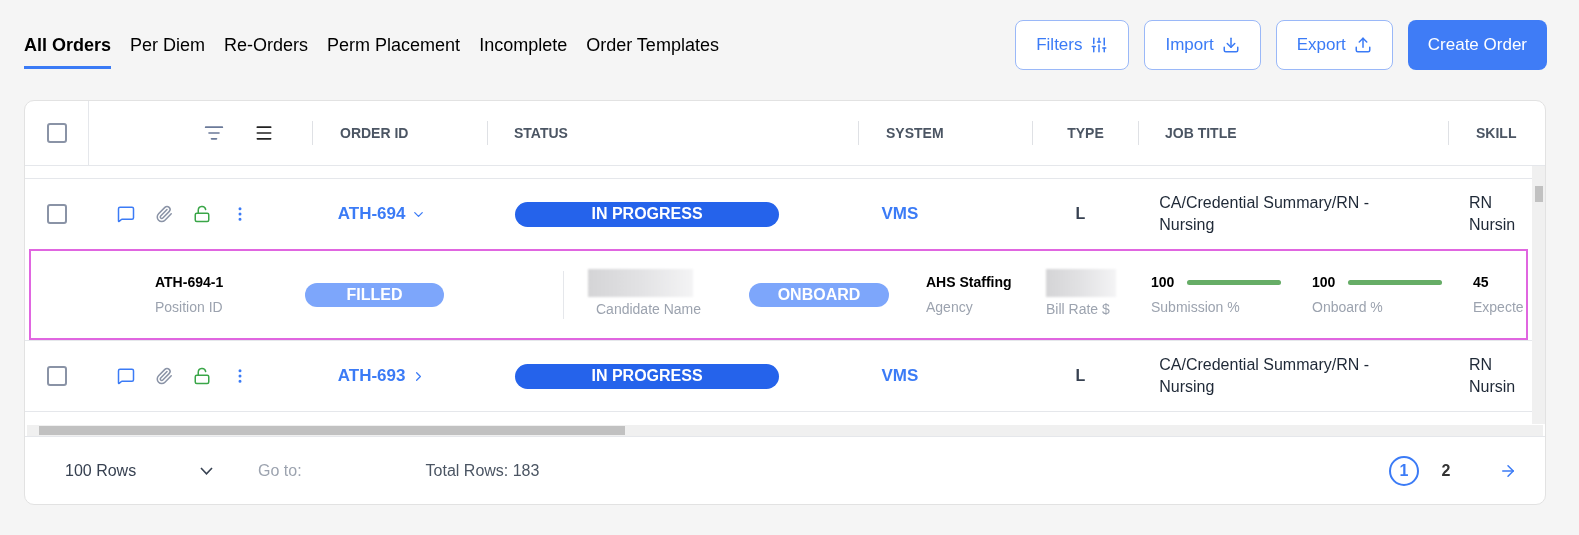 Image resolution: width=1579 pixels, height=535 pixels. What do you see at coordinates (1196, 307) in the screenshot?
I see `field-label: Submission %` at bounding box center [1196, 307].